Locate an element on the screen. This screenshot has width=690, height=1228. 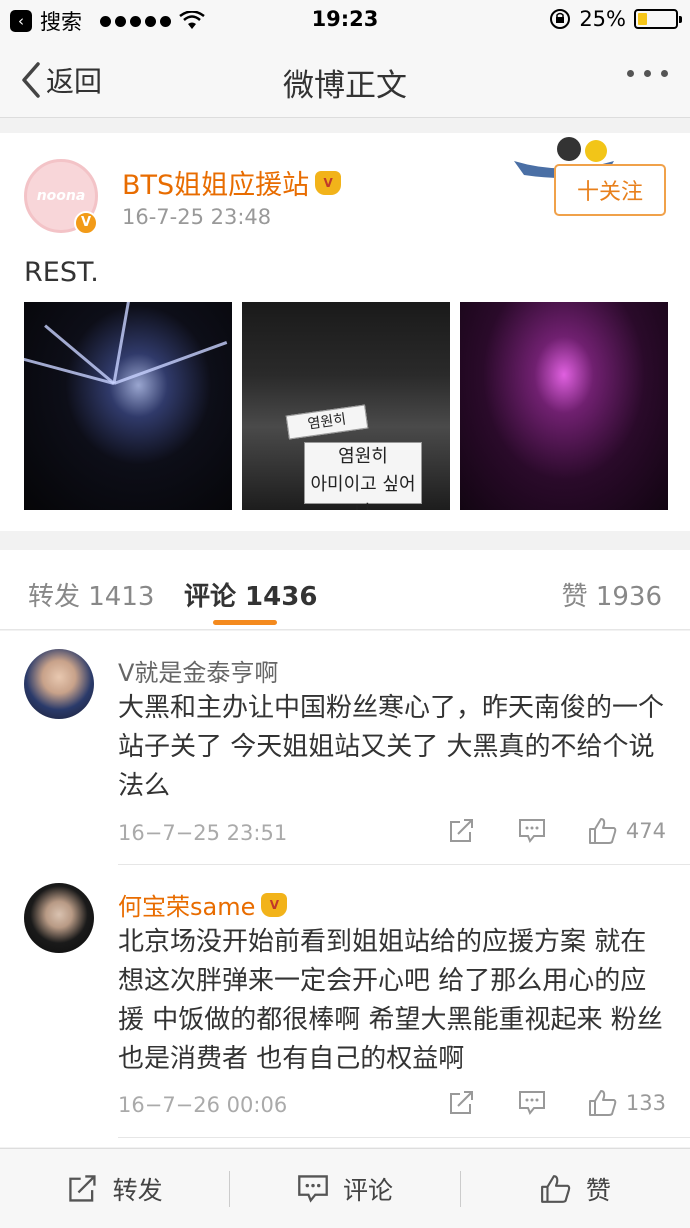
bottom-action-bar: 转发 评论 赞 is located at coordinates (345, 1188).